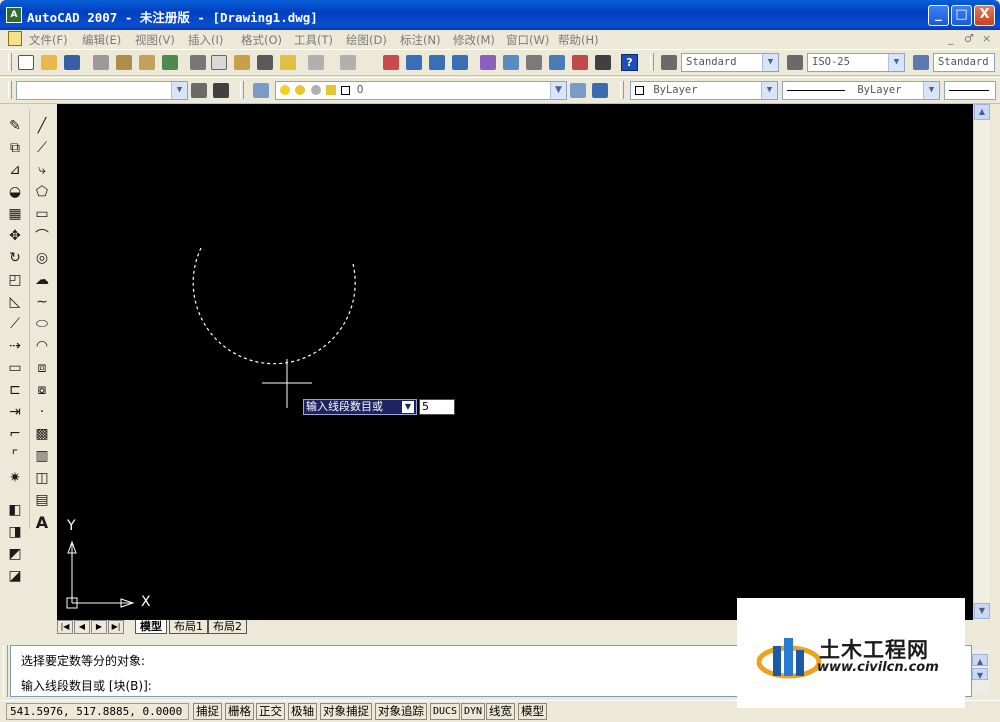 This screenshot has height=722, width=1000. Describe the element at coordinates (227, 627) in the screenshot. I see `tab-layout2: 布局2` at that location.